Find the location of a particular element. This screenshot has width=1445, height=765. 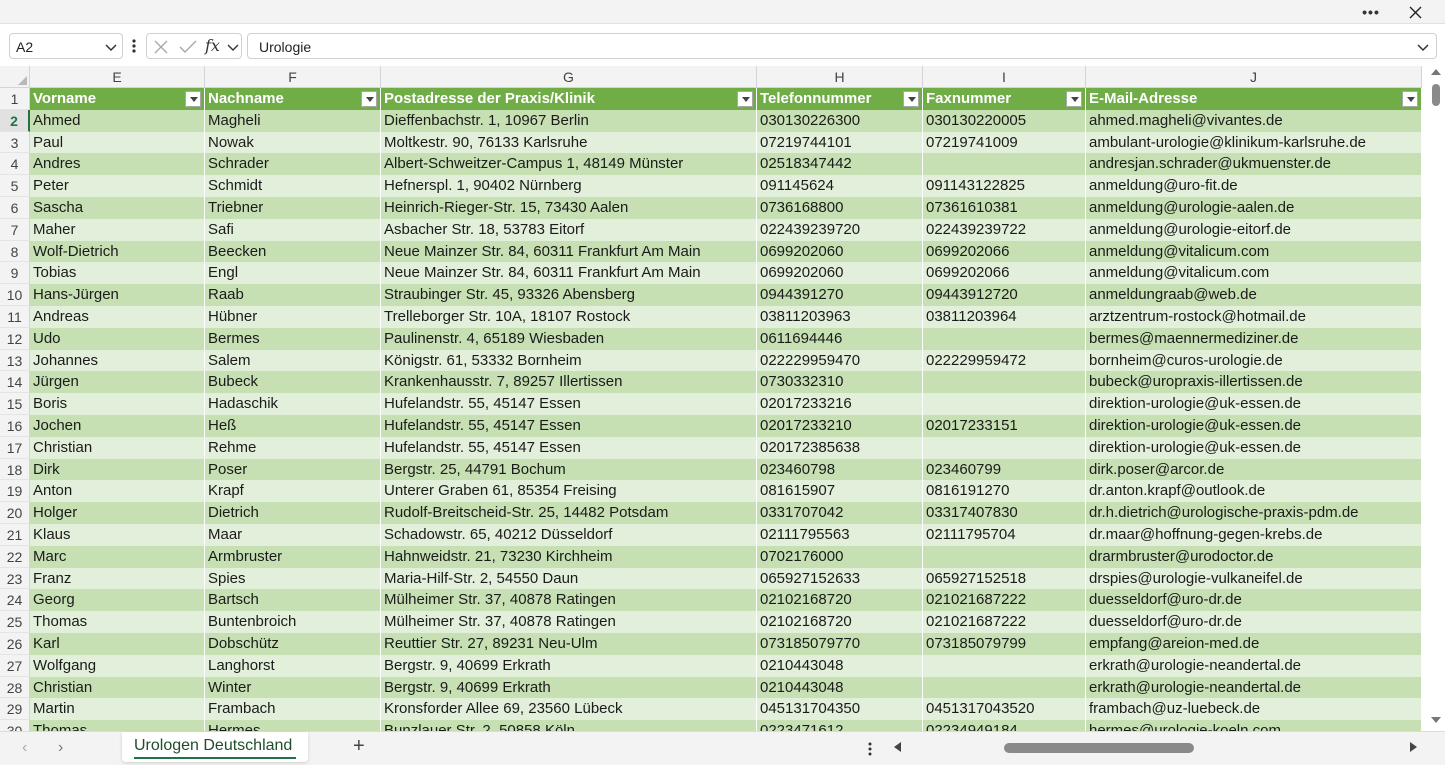

table-cell: bubeck@uropraxis-illertissen.de is located at coordinates (1254, 382).